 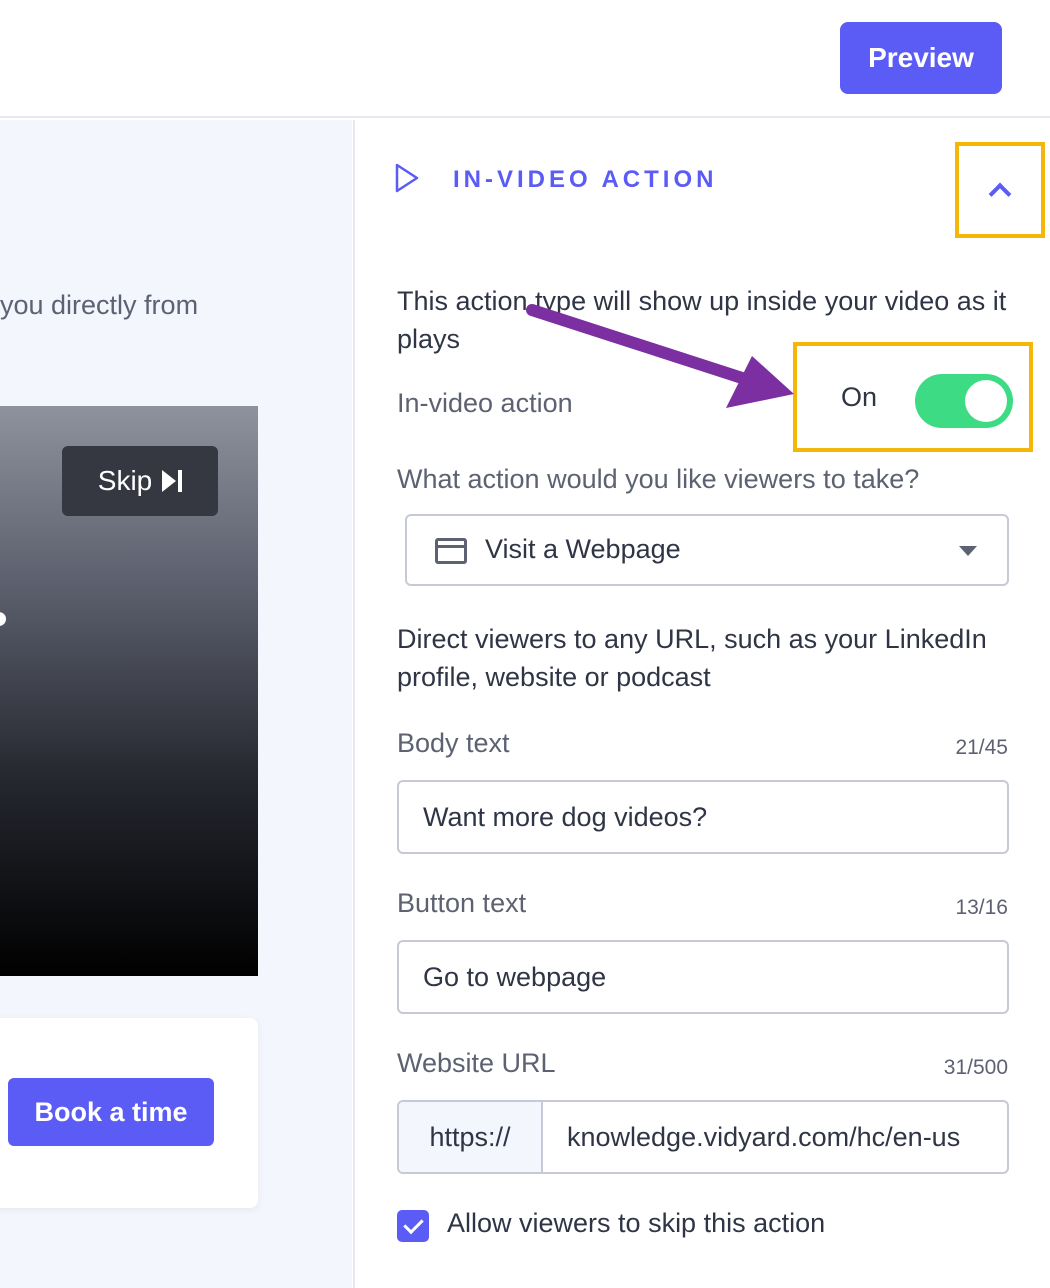 What do you see at coordinates (975, 1067) in the screenshot?
I see `website-url-counter: 31/500` at bounding box center [975, 1067].